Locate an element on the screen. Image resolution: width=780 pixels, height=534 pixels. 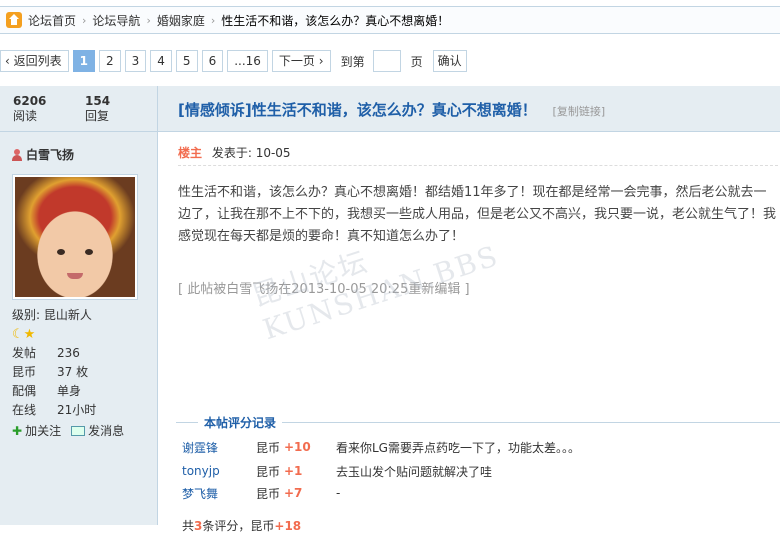
avatar is located at coordinates (75, 237).